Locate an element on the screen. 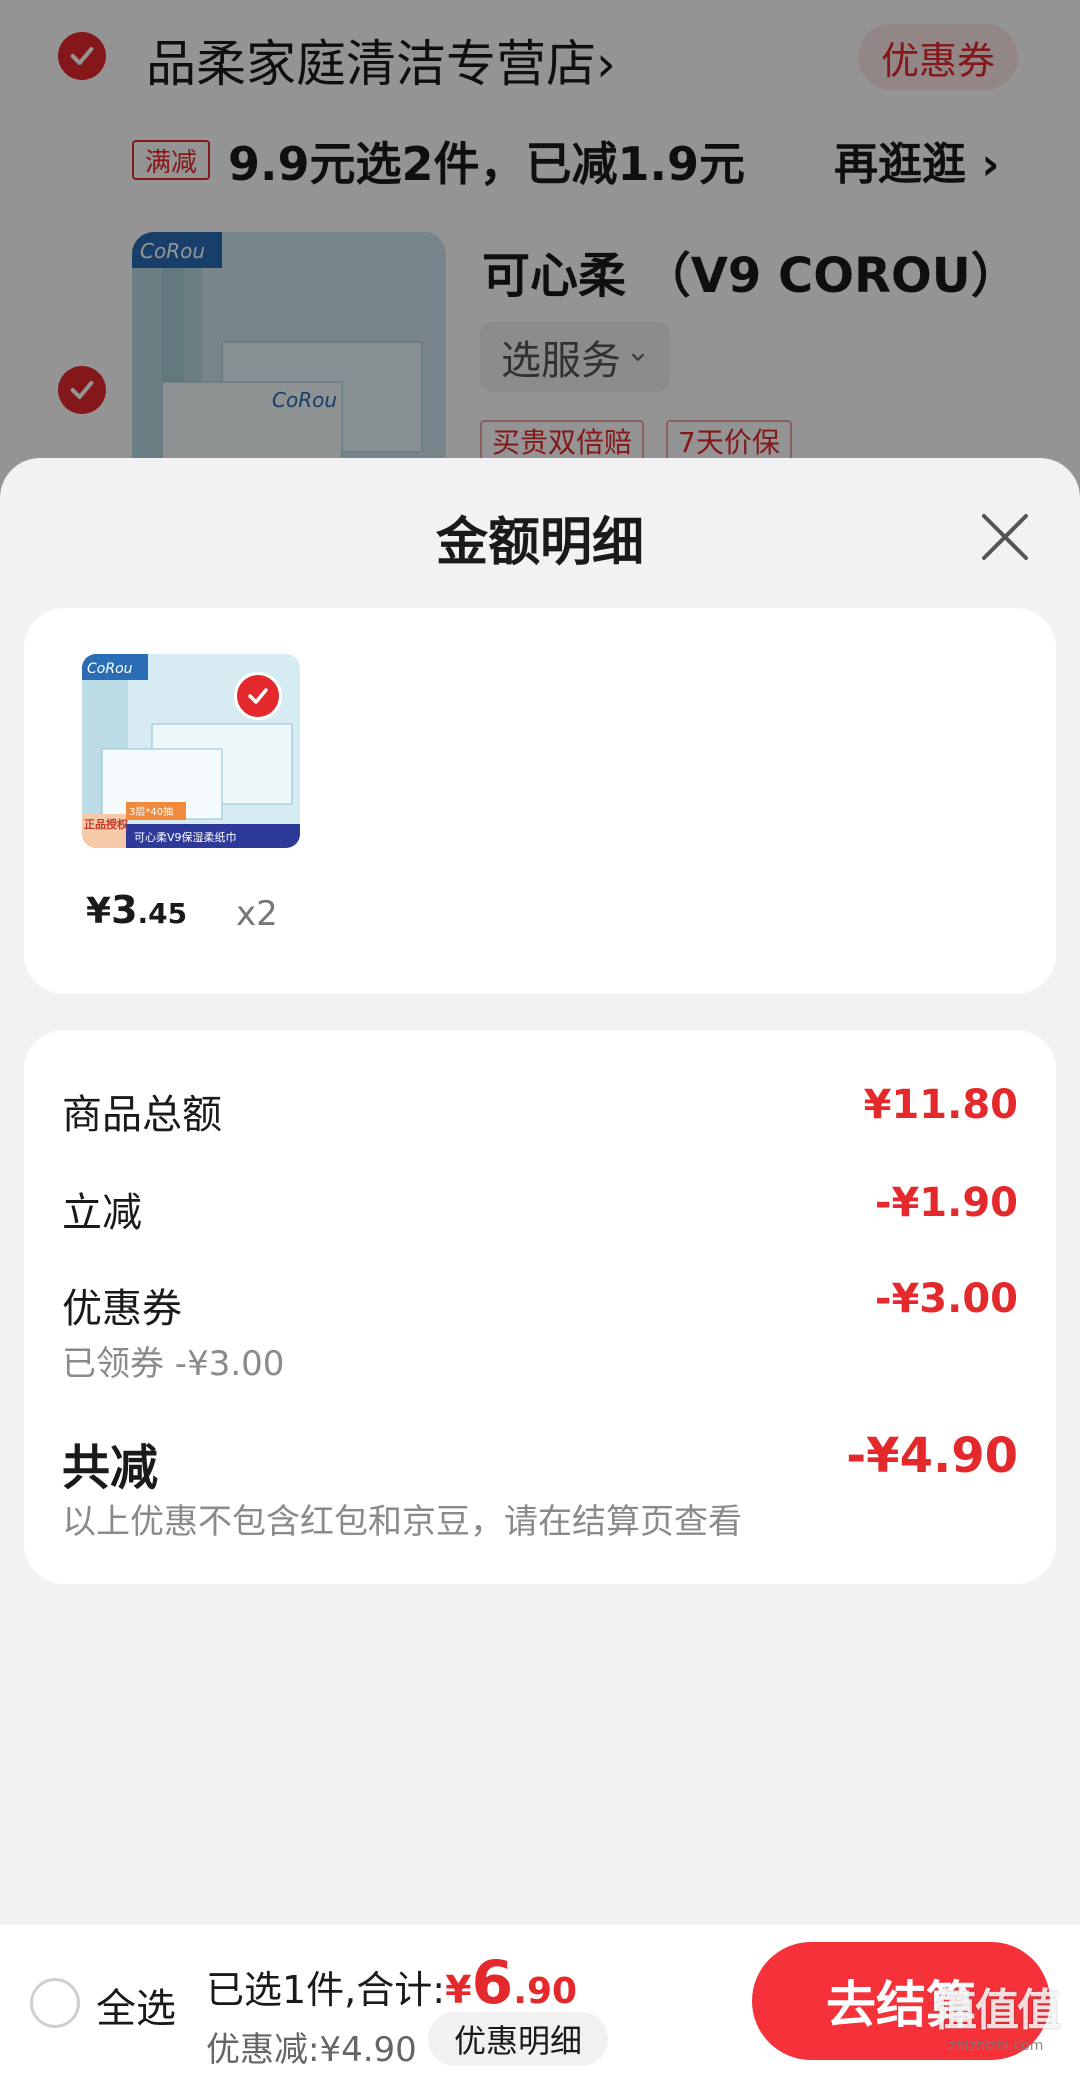 The height and width of the screenshot is (2074, 1080). selection-summary: 已选1件,合计: ¥6.90 is located at coordinates (391, 1983).